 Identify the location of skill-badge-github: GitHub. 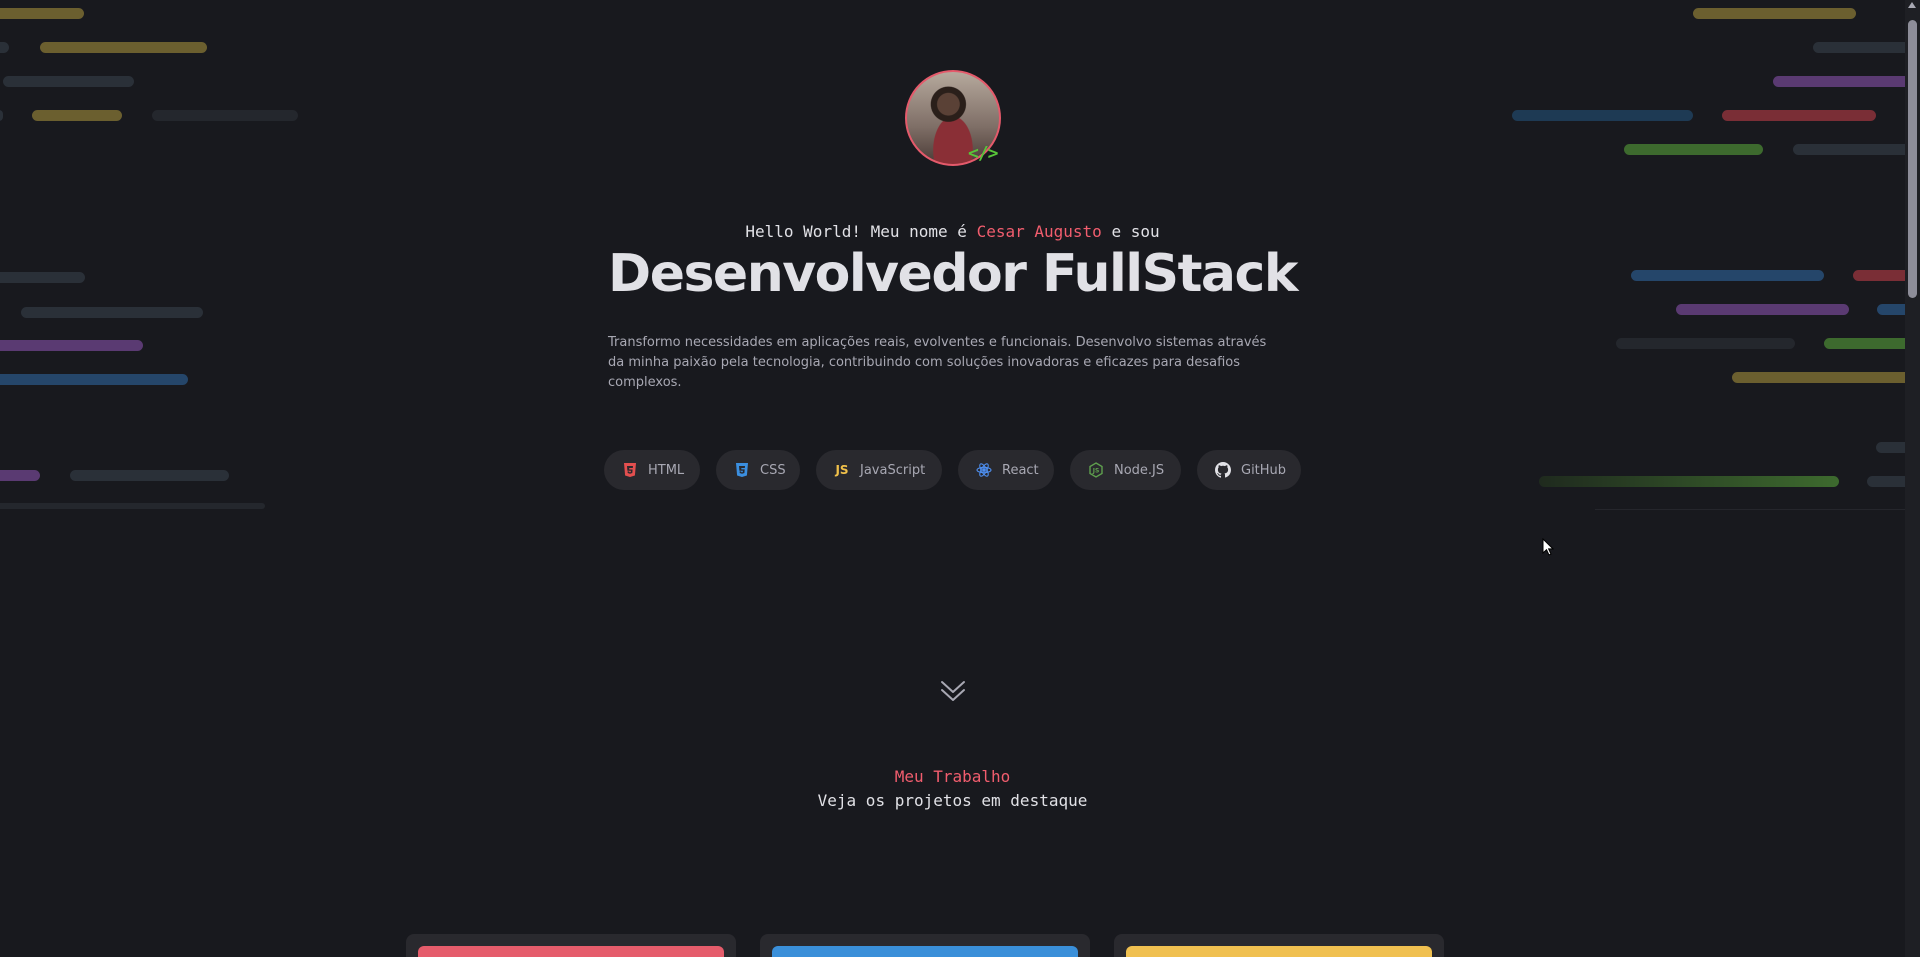
(1249, 470).